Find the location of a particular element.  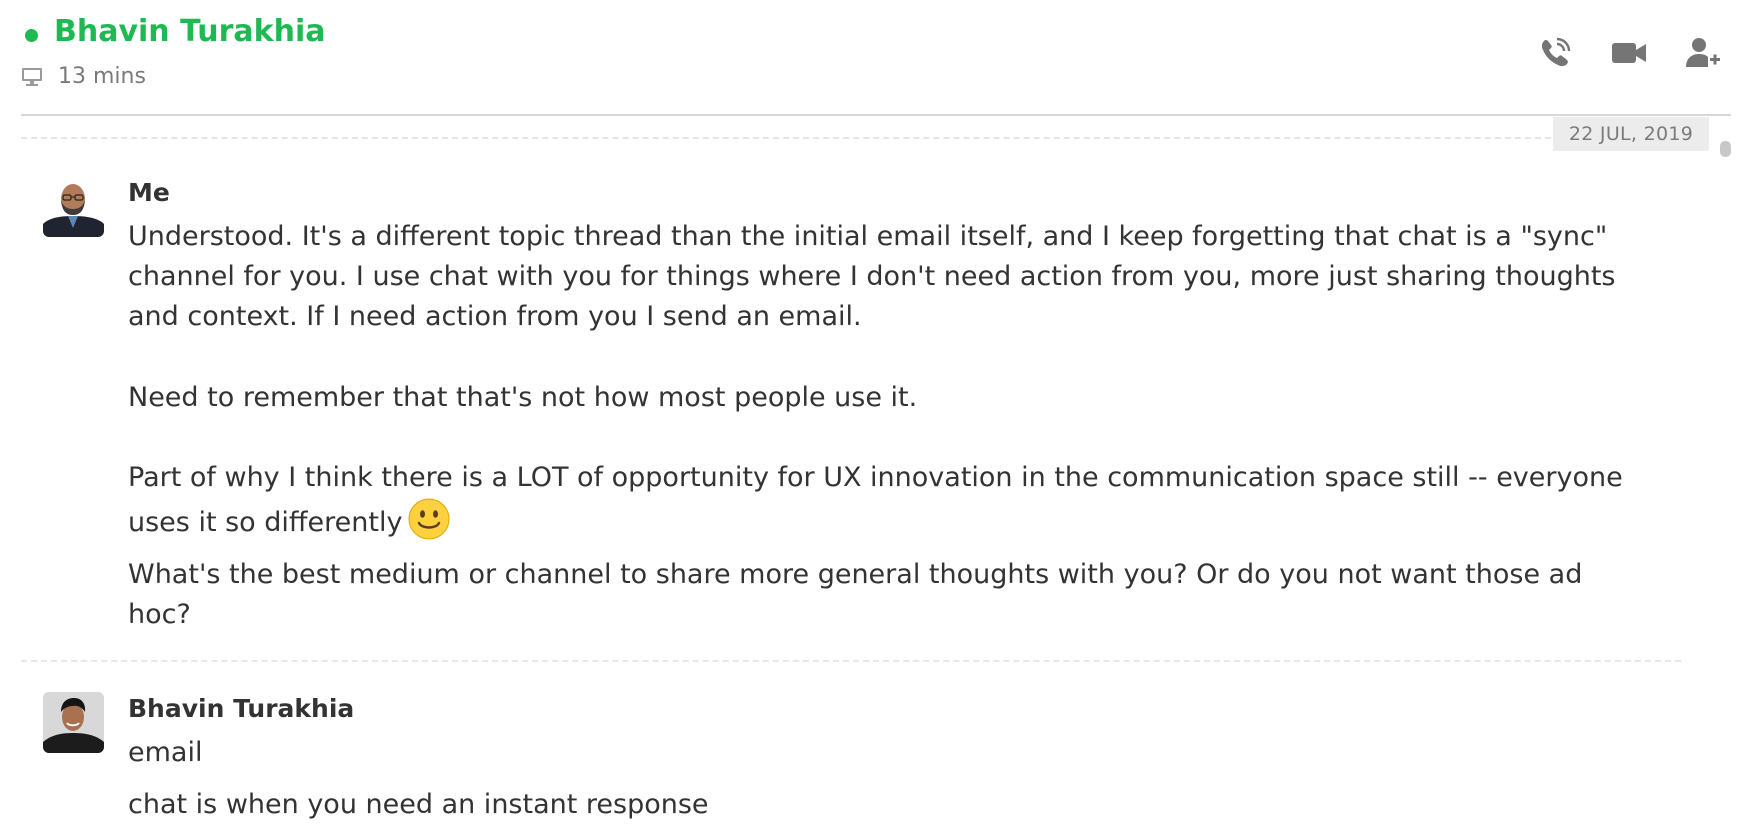

avatar-me is located at coordinates (73, 206).